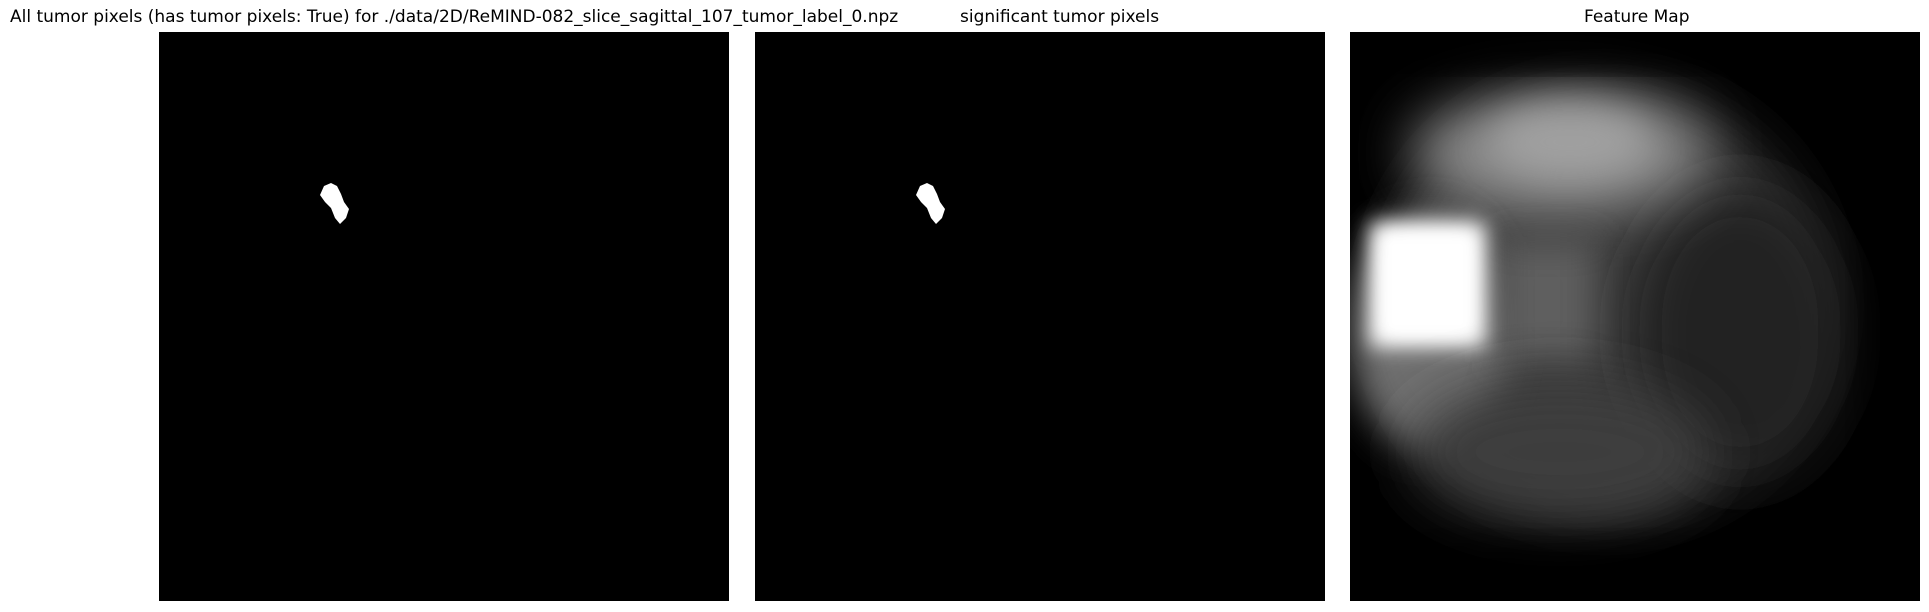 The image size is (1929, 612). I want to click on panel-title-significant-tumor-pixels: significant tumor pixels, so click(1060, 17).